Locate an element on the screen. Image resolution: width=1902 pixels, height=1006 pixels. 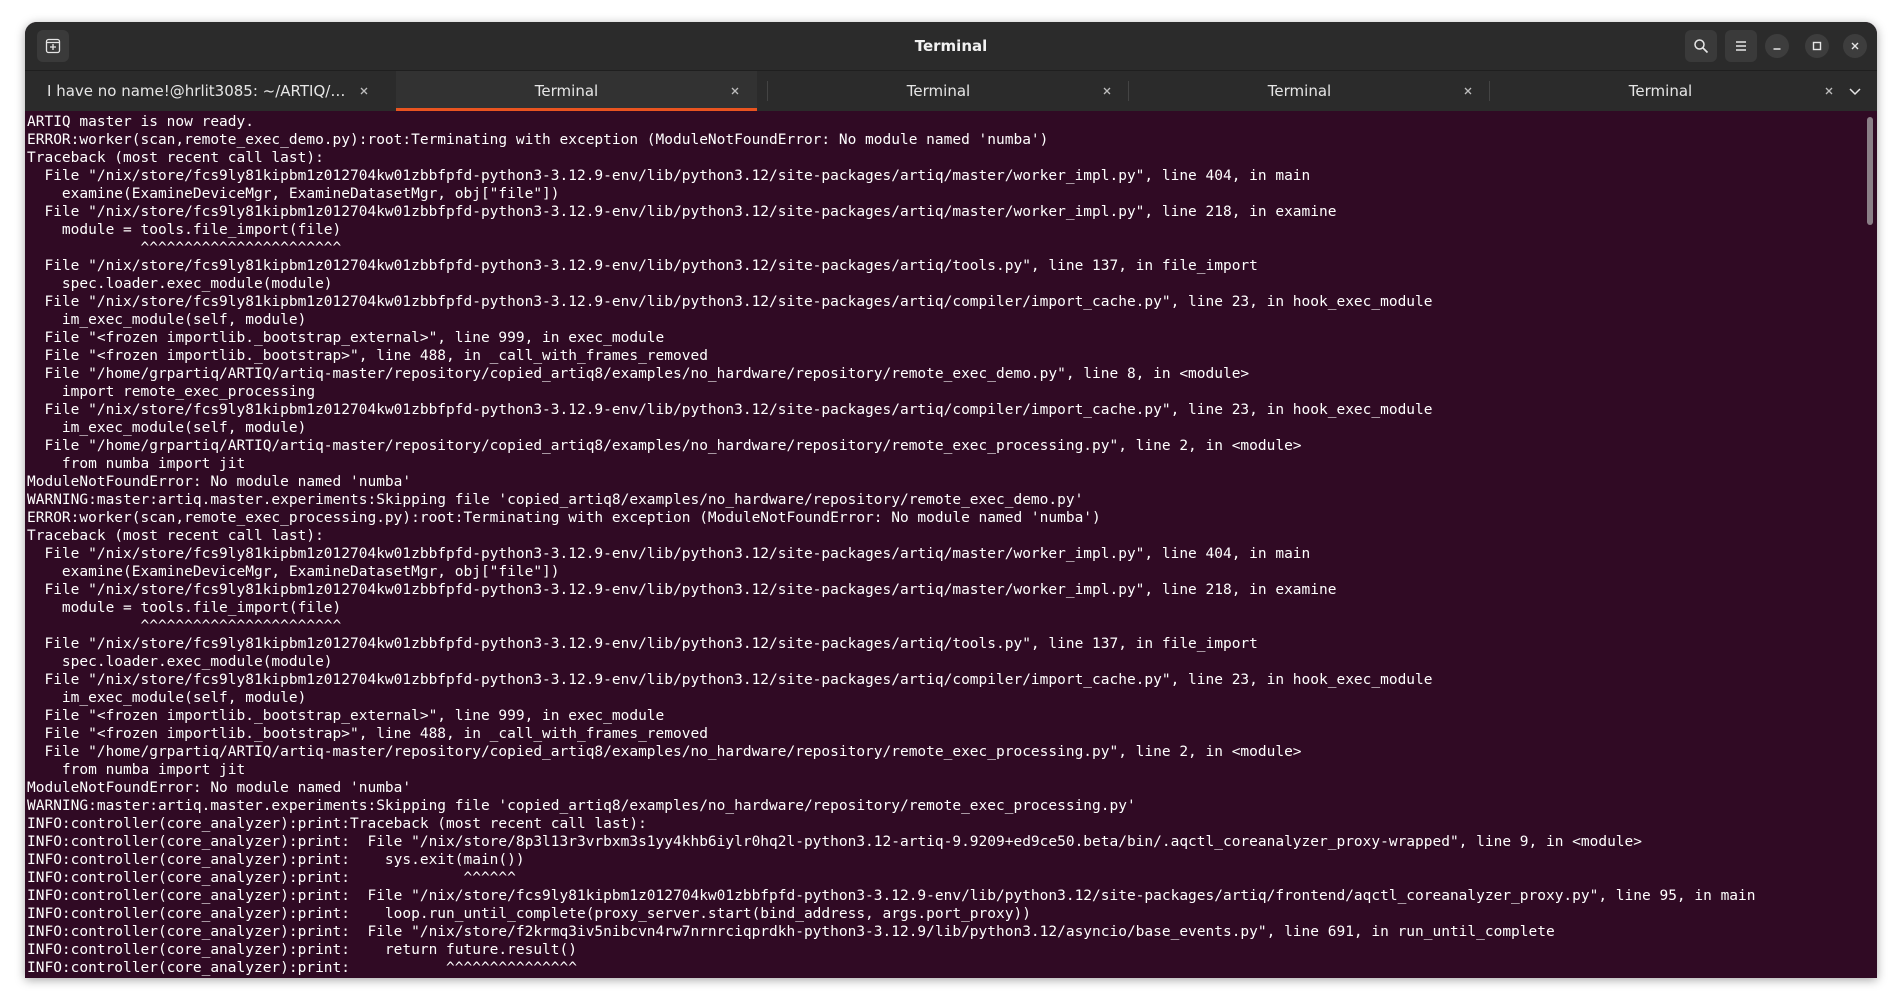
scrollbar-thumb is located at coordinates (1870, 171).